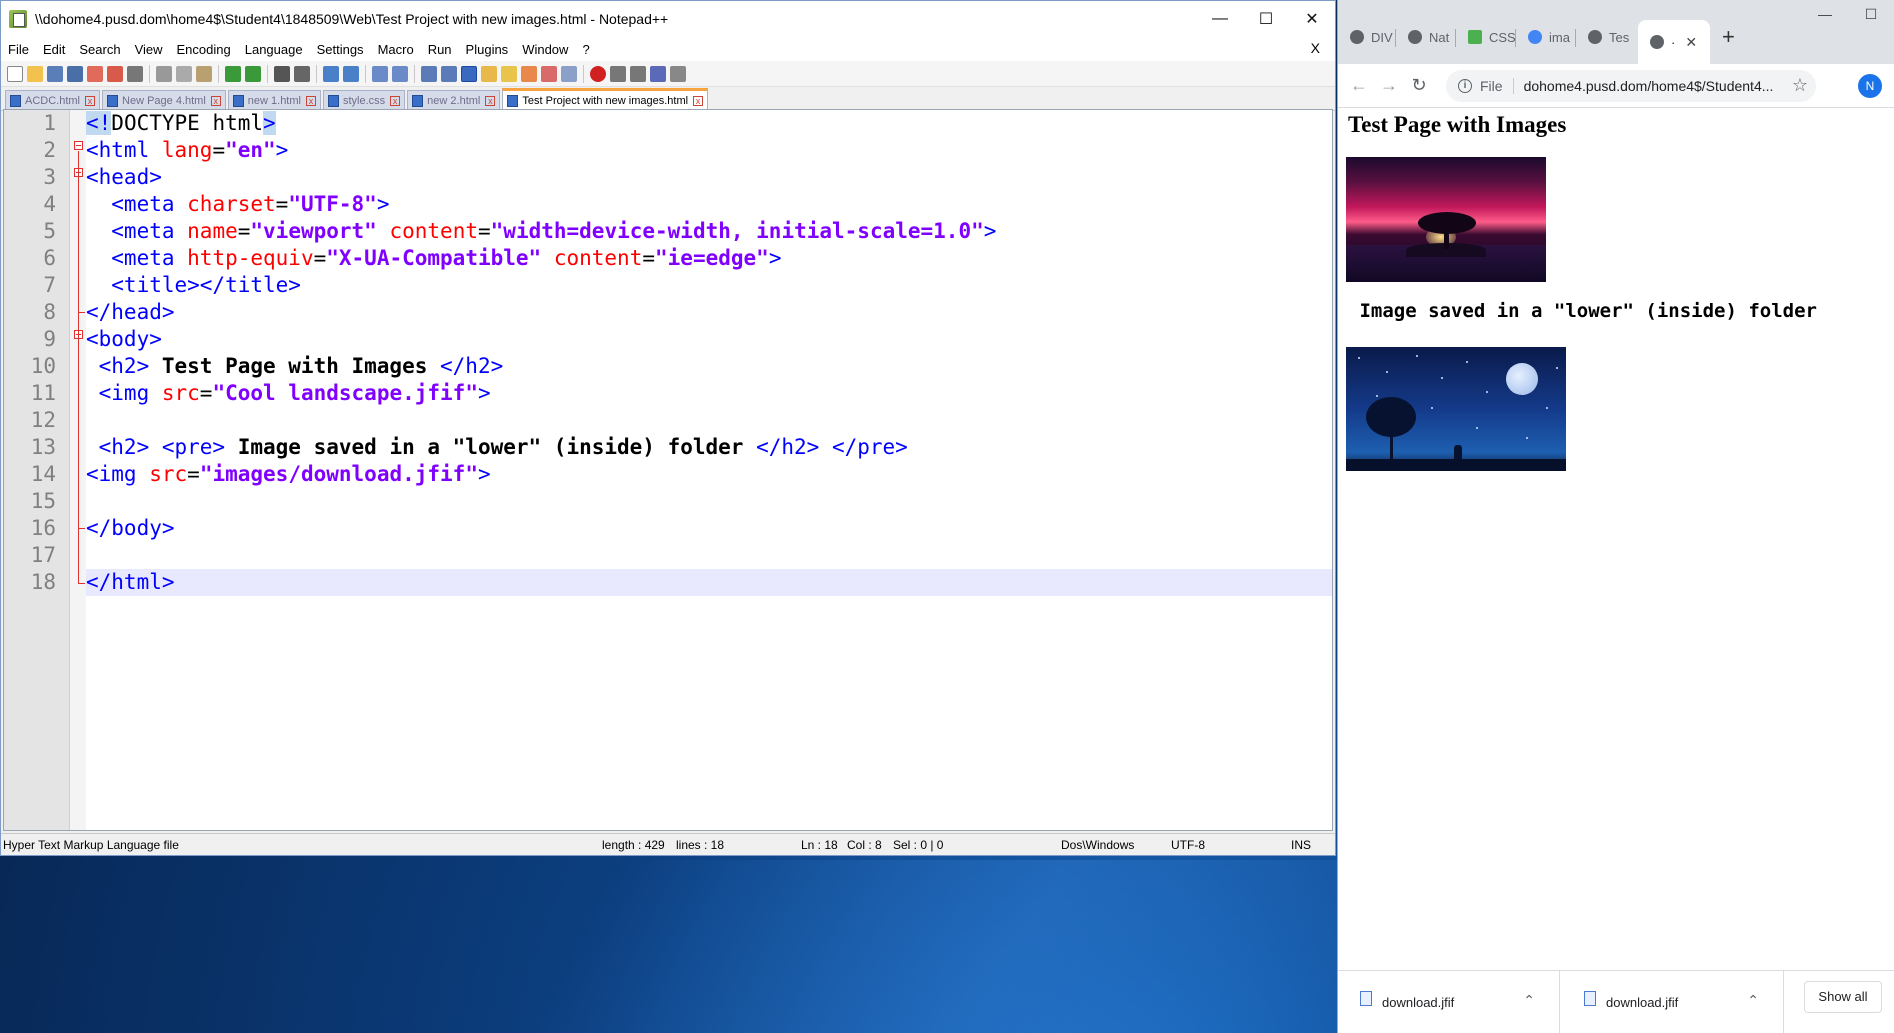 Image resolution: width=1894 pixels, height=1033 pixels. Describe the element at coordinates (274, 100) in the screenshot. I see `tab-new-1: new 1.html x` at that location.